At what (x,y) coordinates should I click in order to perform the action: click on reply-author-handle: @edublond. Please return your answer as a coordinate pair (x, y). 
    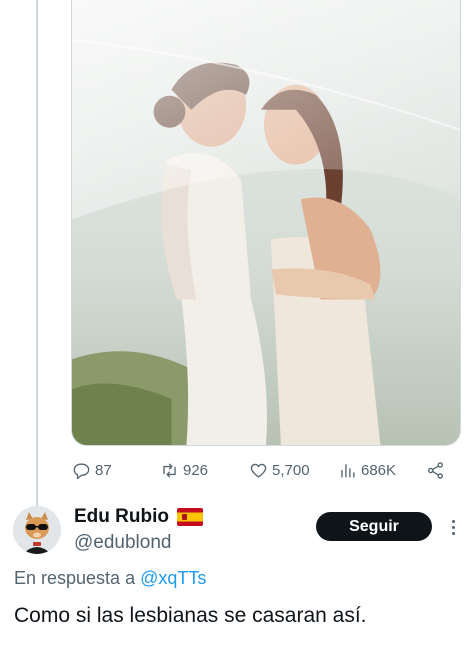
    Looking at the image, I should click on (122, 543).